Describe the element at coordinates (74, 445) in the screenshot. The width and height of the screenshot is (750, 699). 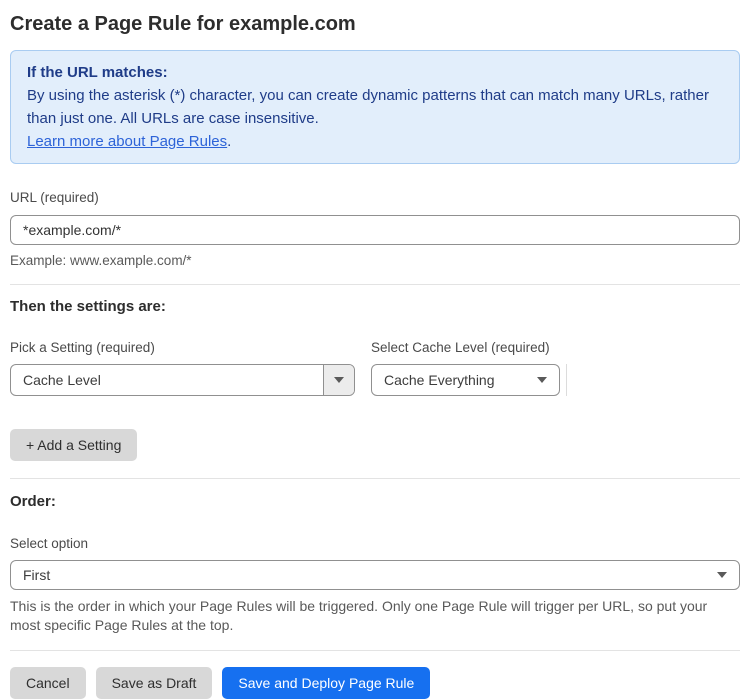
I see `add-setting-button: + Add a Setting` at that location.